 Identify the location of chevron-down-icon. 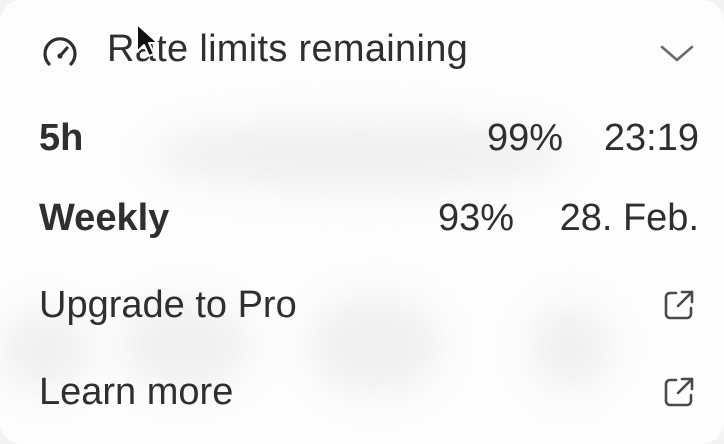
(677, 53).